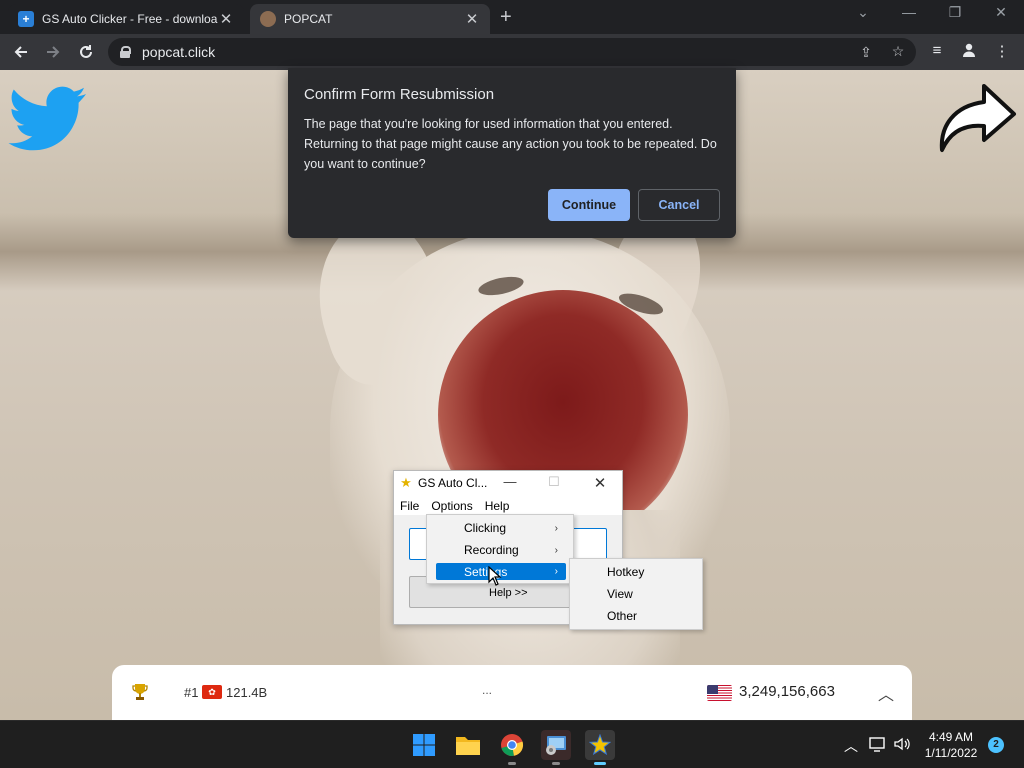 This screenshot has height=768, width=1024. I want to click on volume-icon, so click(902, 745).